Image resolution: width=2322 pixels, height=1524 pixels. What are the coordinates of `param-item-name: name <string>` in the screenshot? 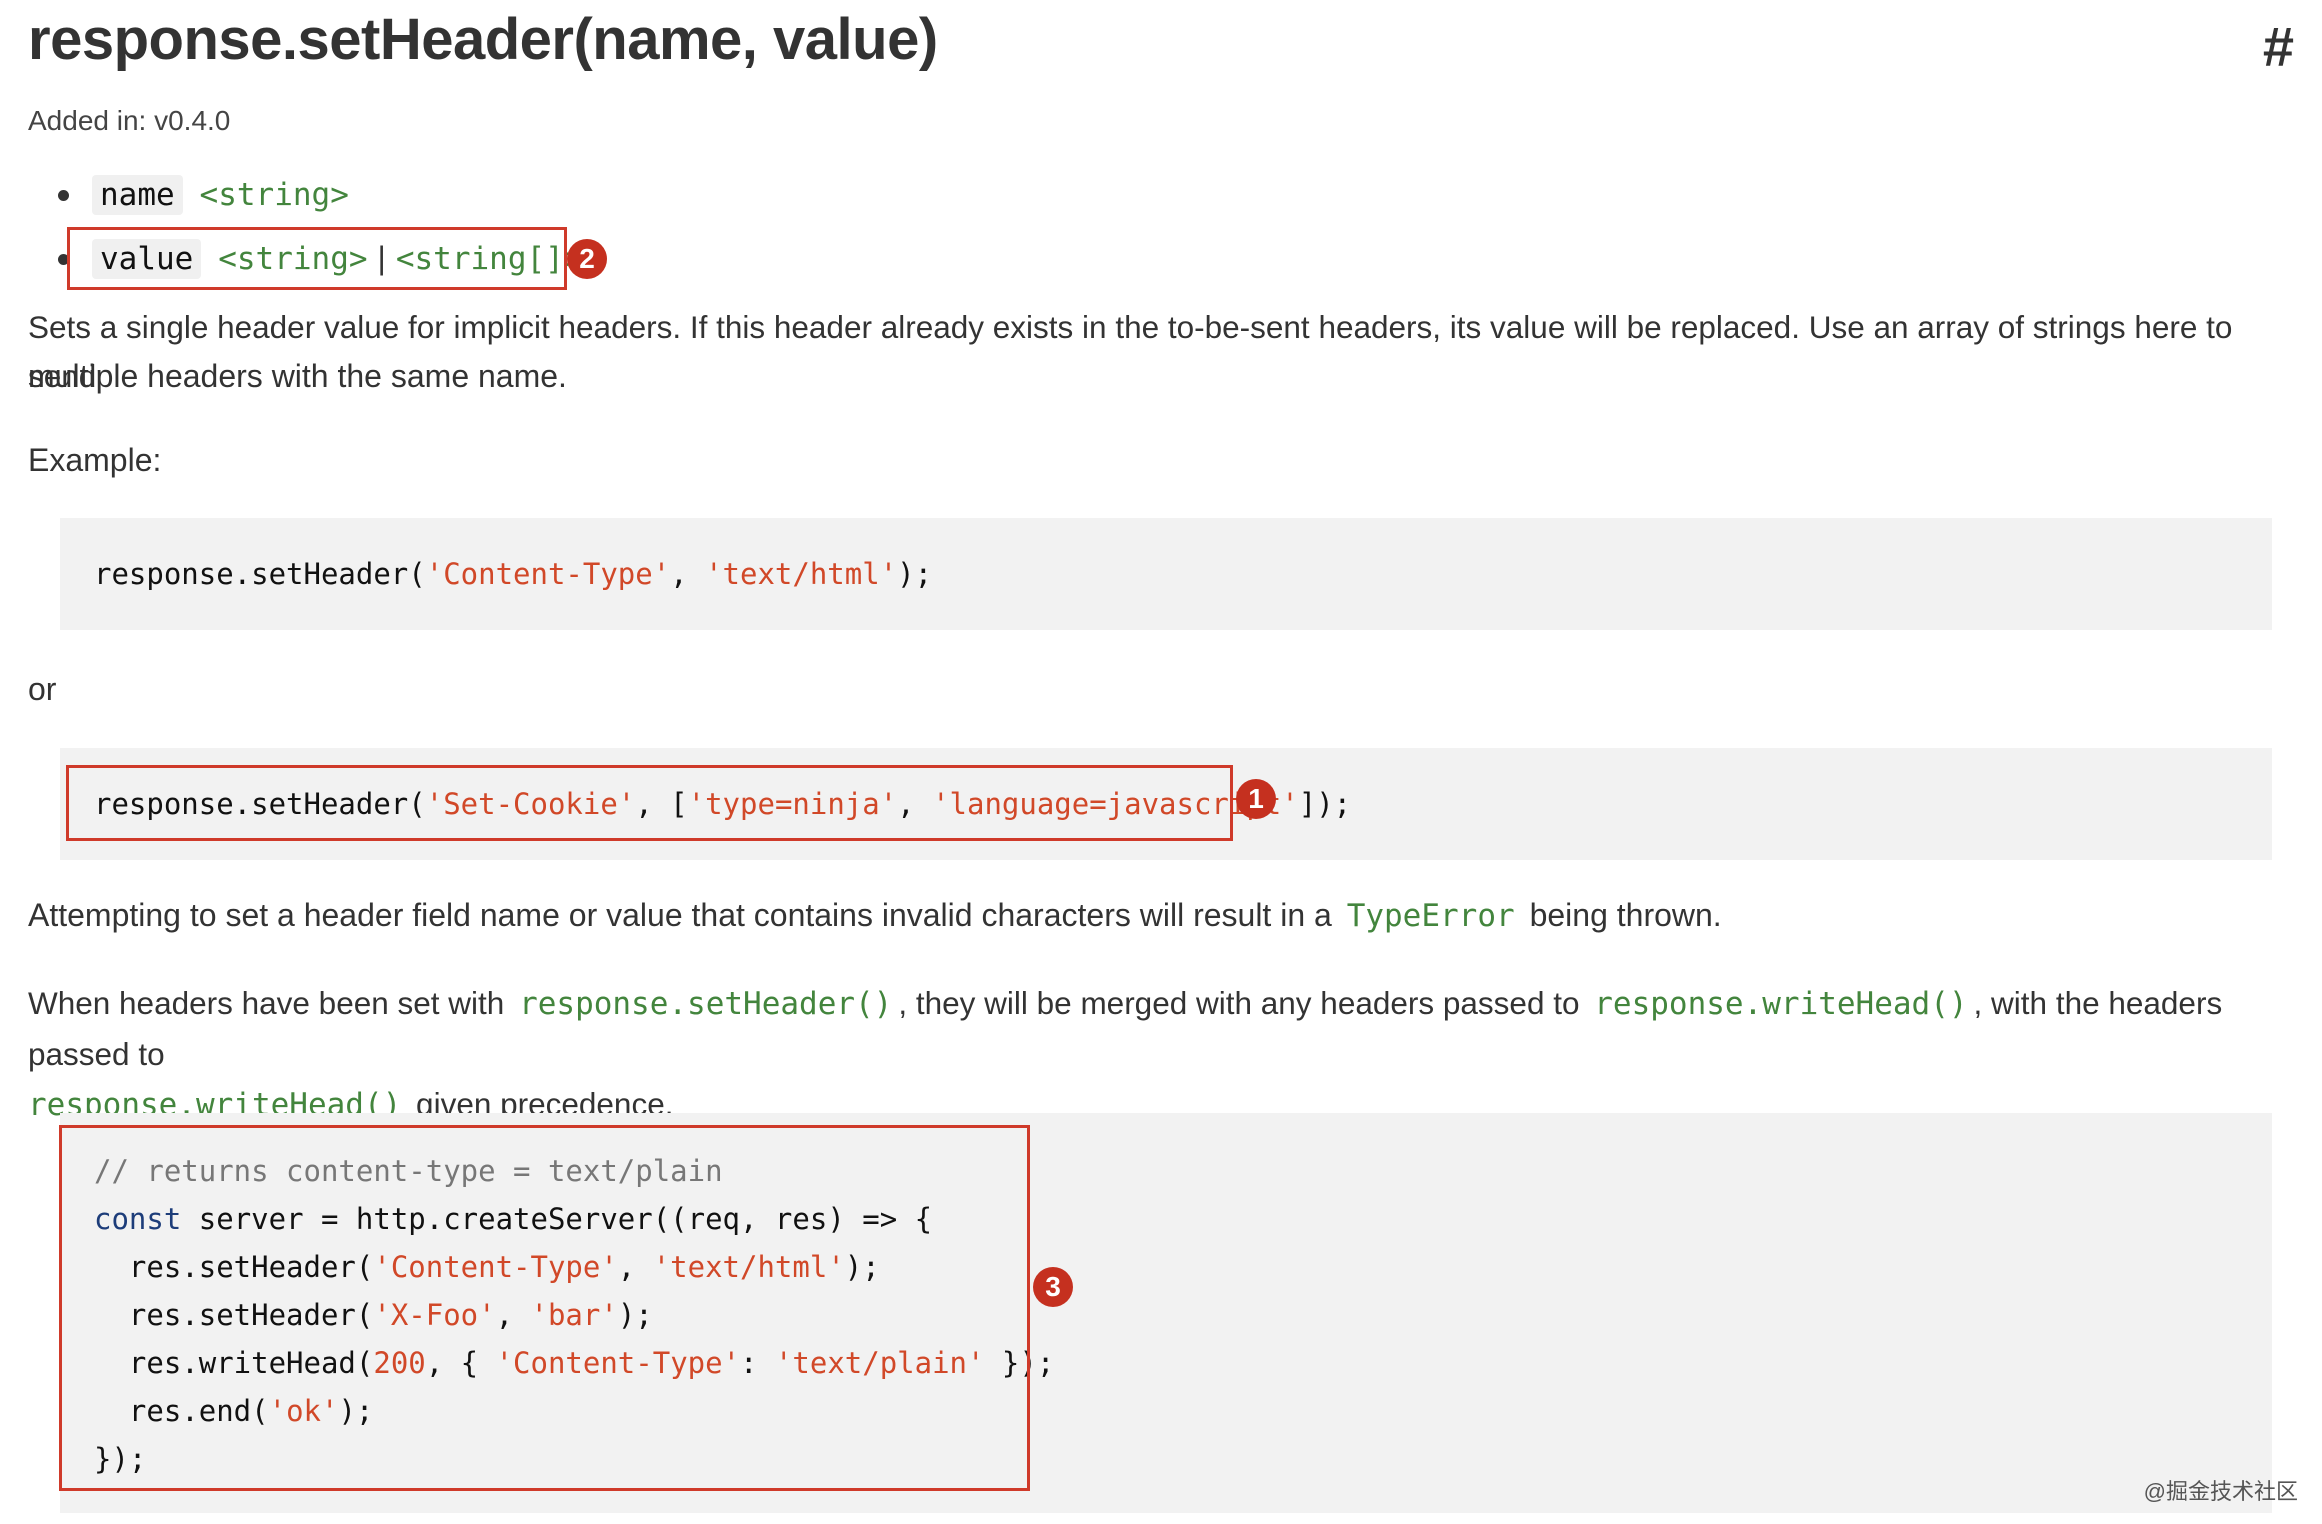 It's located at (305, 200).